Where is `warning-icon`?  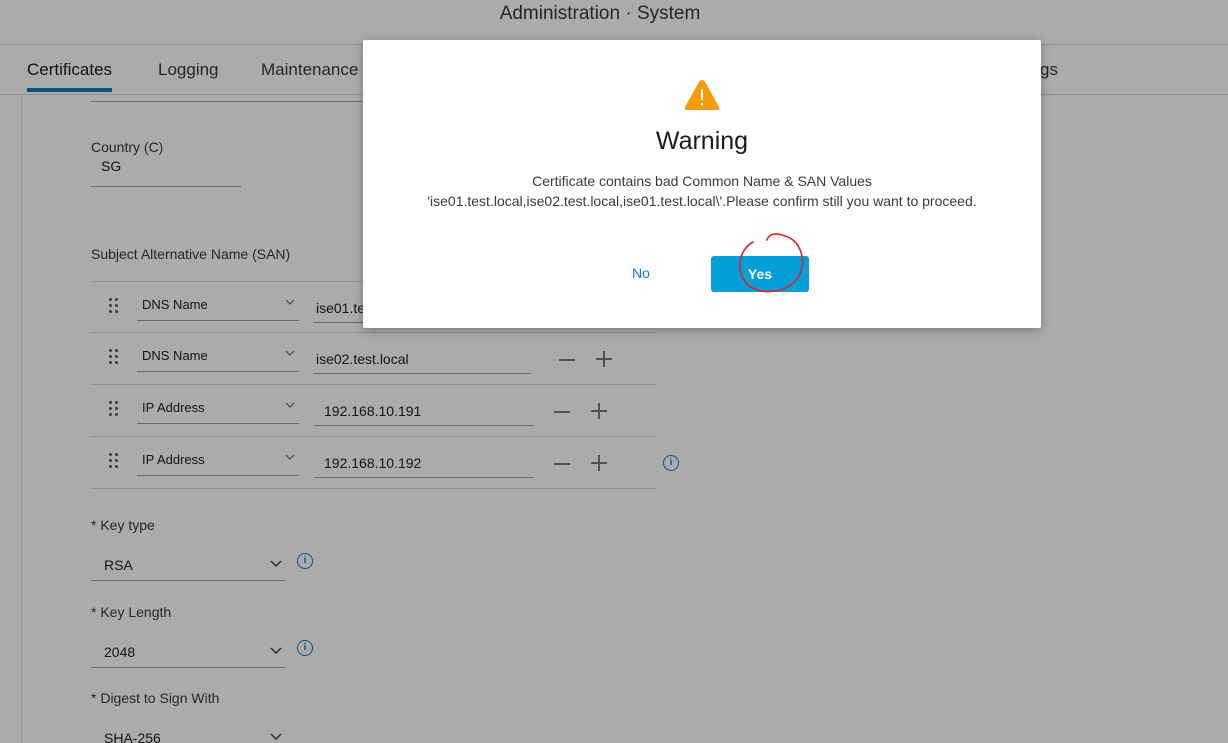 warning-icon is located at coordinates (702, 95).